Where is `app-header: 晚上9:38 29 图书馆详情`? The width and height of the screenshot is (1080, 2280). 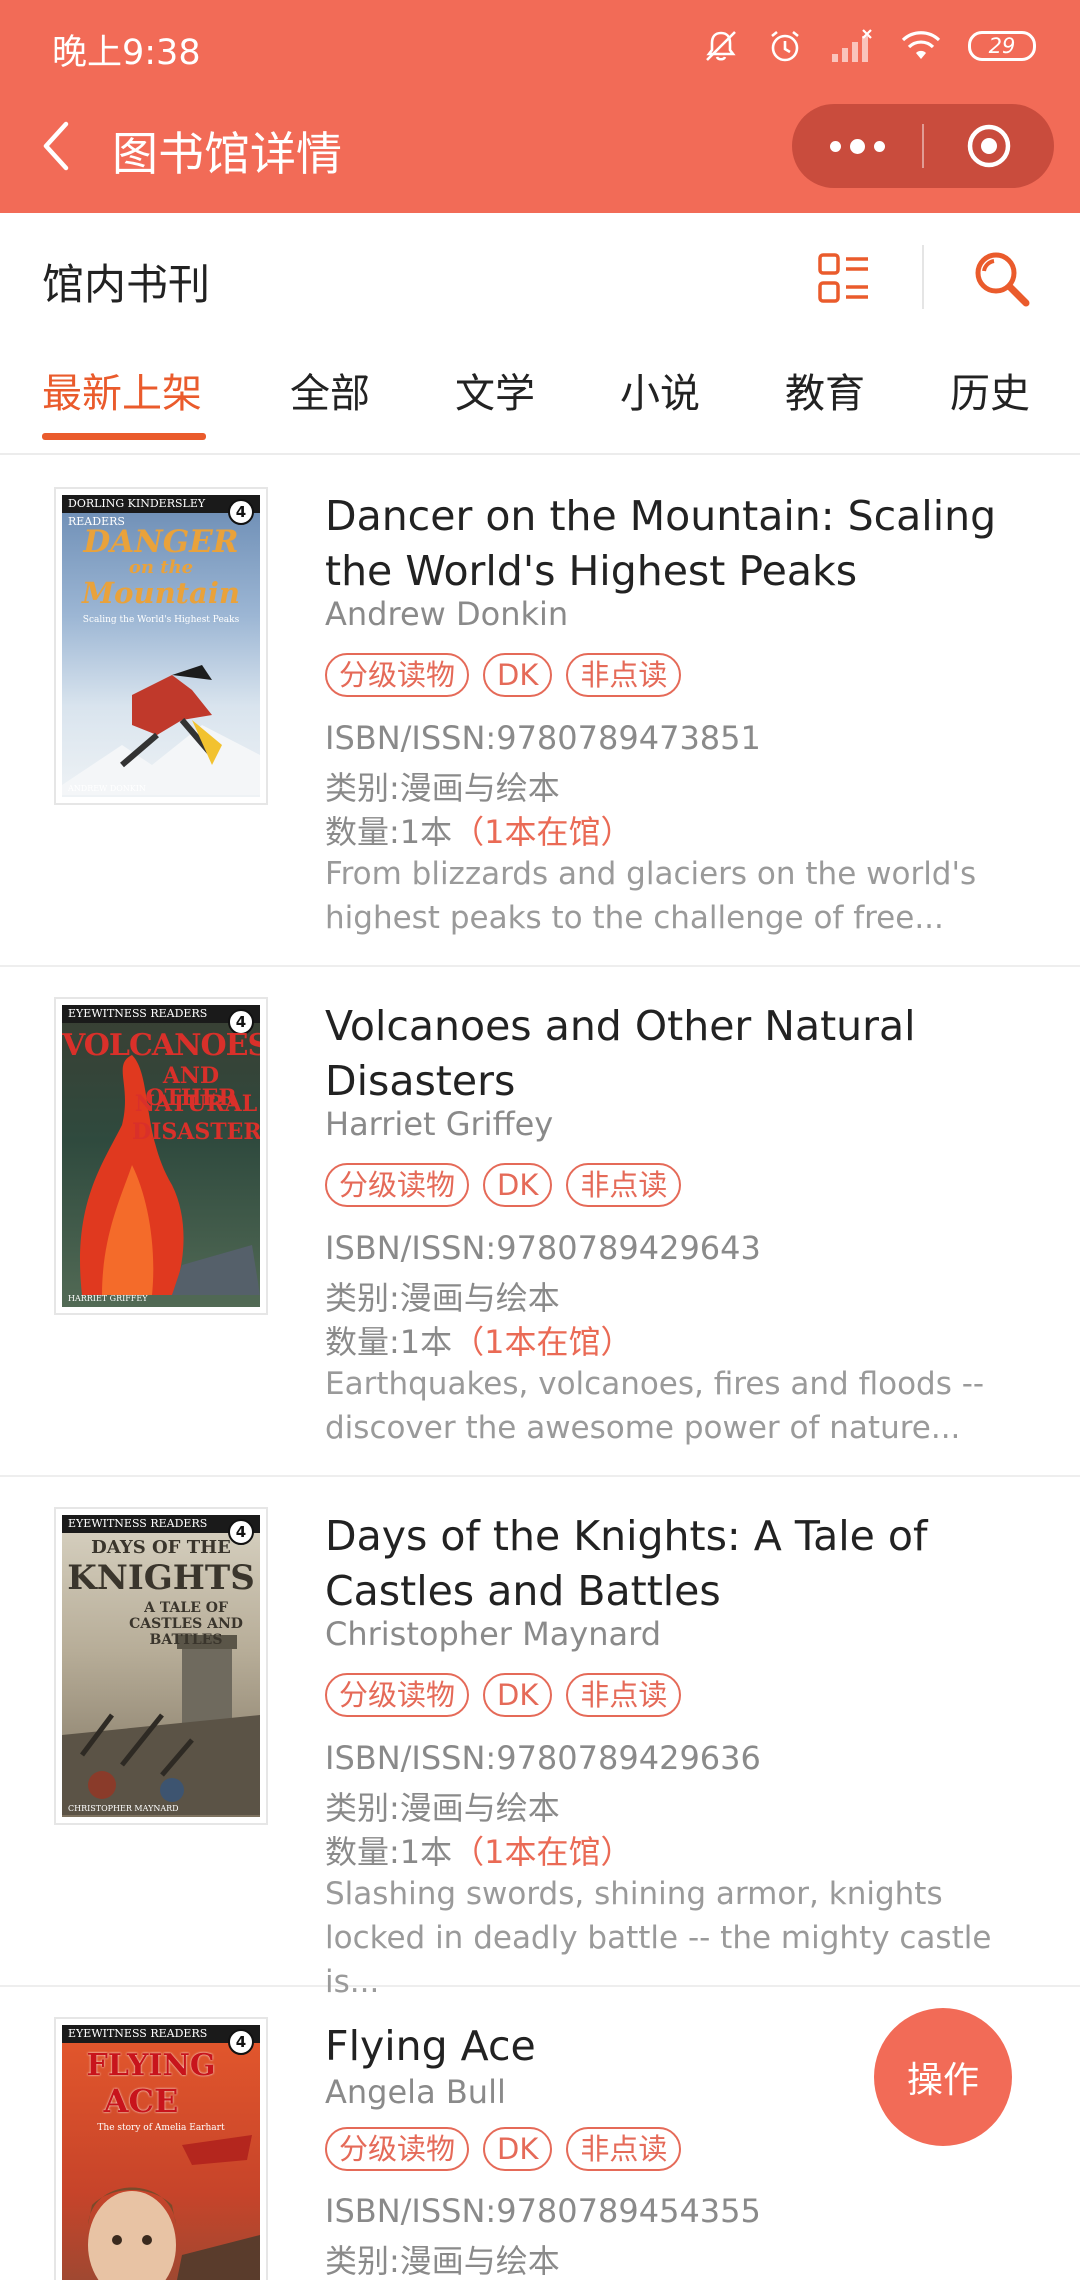 app-header: 晚上9:38 29 图书馆详情 is located at coordinates (540, 106).